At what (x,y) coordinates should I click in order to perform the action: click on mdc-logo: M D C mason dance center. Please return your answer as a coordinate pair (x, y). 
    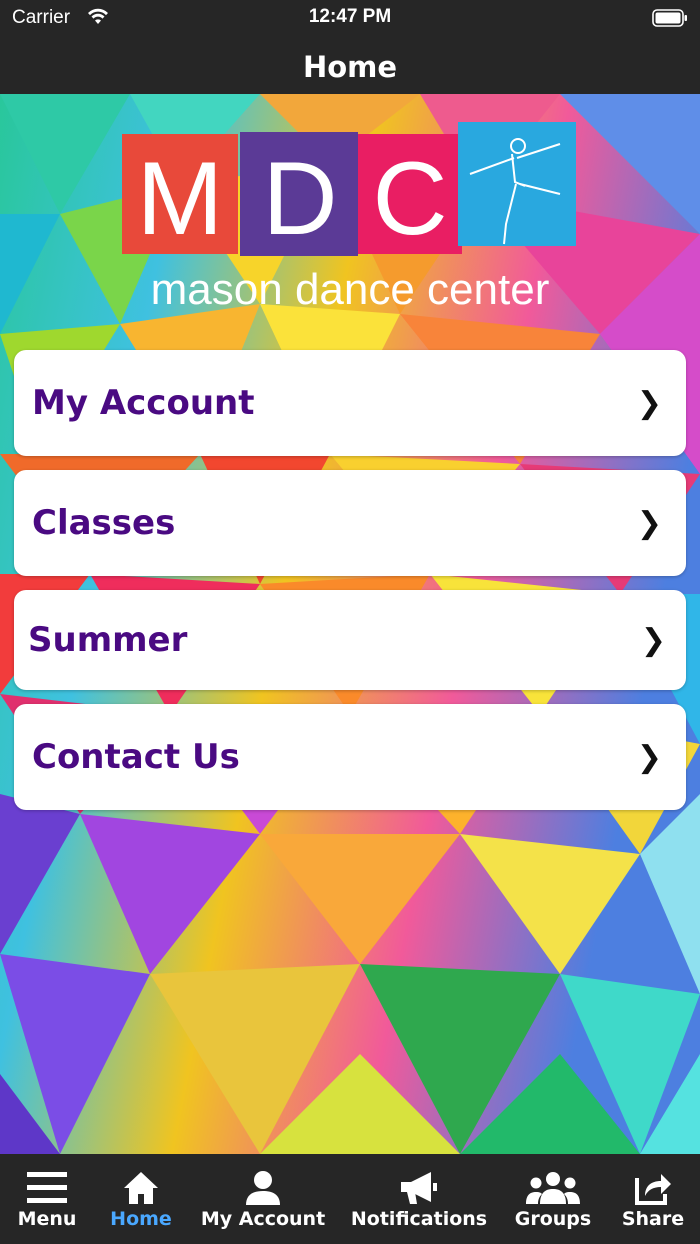
    Looking at the image, I should click on (349, 218).